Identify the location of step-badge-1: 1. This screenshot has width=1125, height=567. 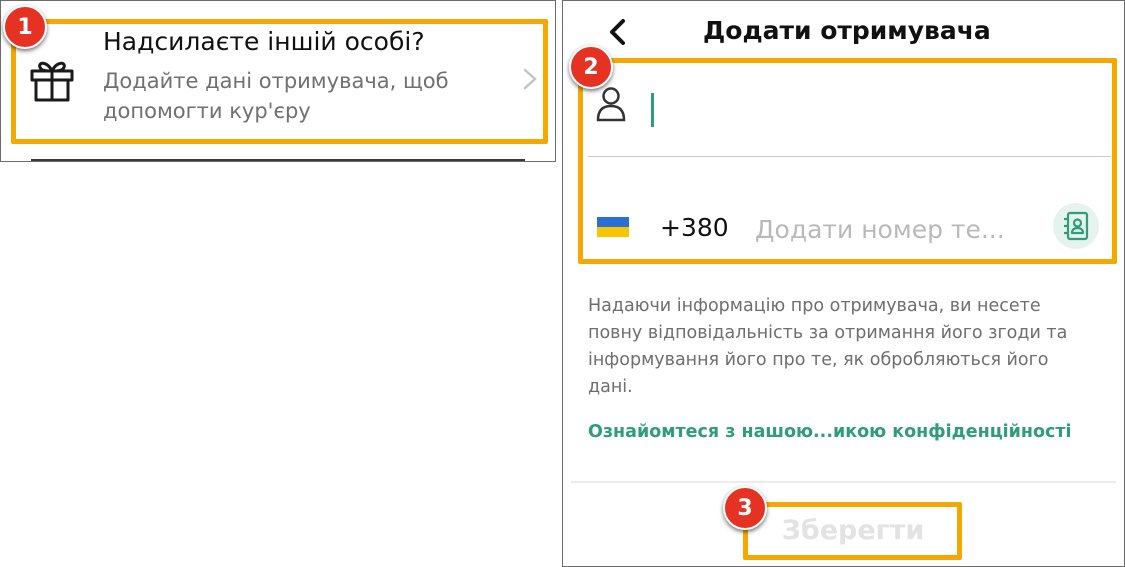
(25, 27).